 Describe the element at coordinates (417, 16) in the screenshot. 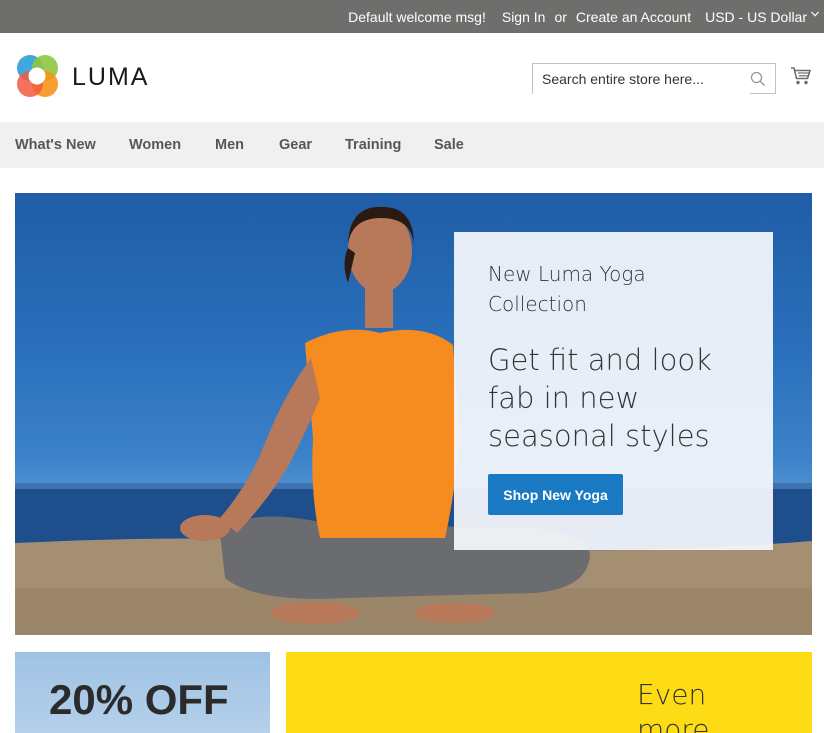

I see `welcome-message: Default welcome msg!` at that location.